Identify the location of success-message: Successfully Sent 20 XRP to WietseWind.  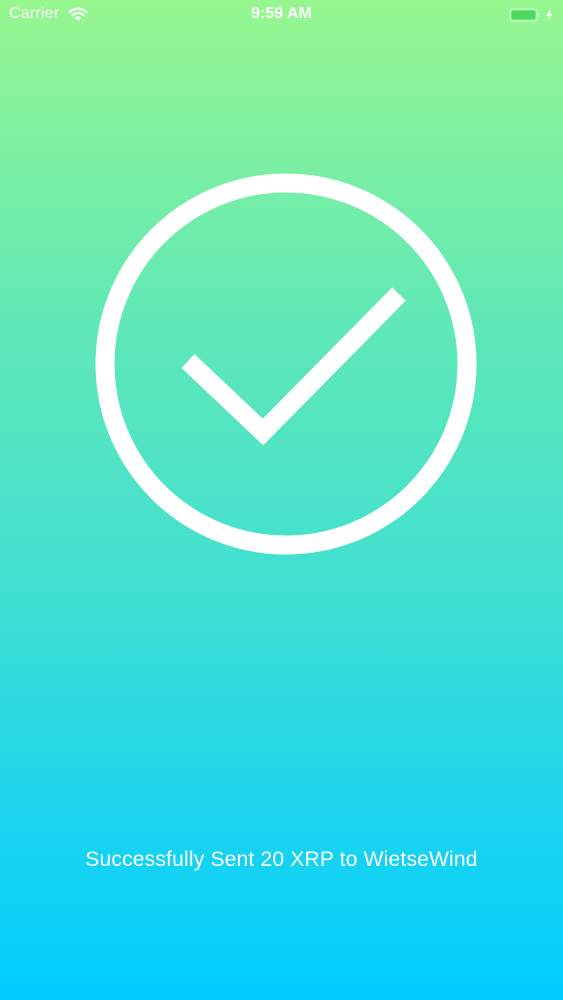
(281, 859).